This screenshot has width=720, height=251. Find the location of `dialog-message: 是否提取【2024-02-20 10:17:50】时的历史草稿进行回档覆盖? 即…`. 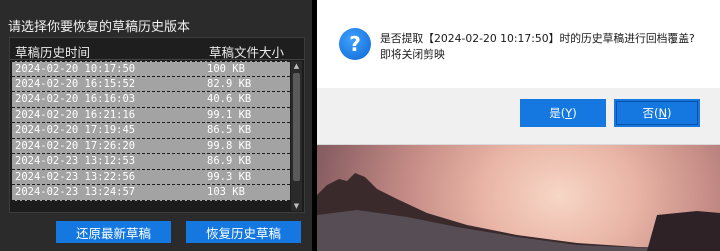

dialog-message: 是否提取【2024-02-20 10:17:50】时的历史草稿进行回档覆盖? 即… is located at coordinates (547, 47).